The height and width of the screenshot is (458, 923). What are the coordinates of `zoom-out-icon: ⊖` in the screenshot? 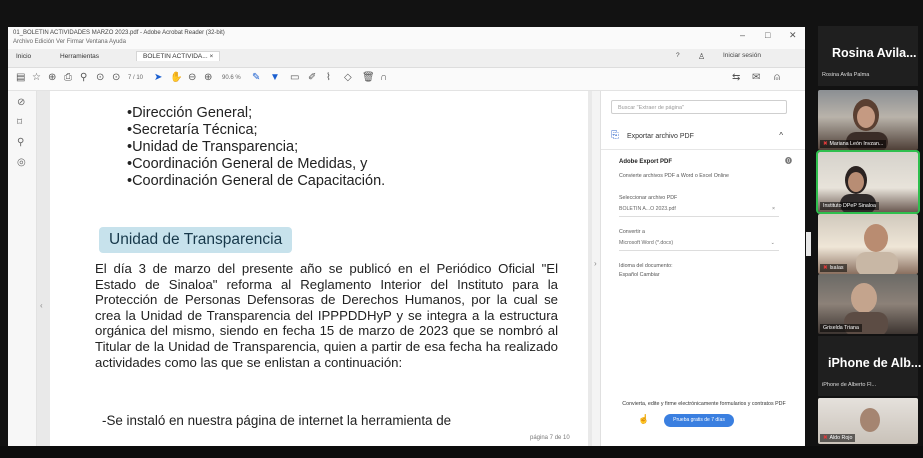 It's located at (192, 77).